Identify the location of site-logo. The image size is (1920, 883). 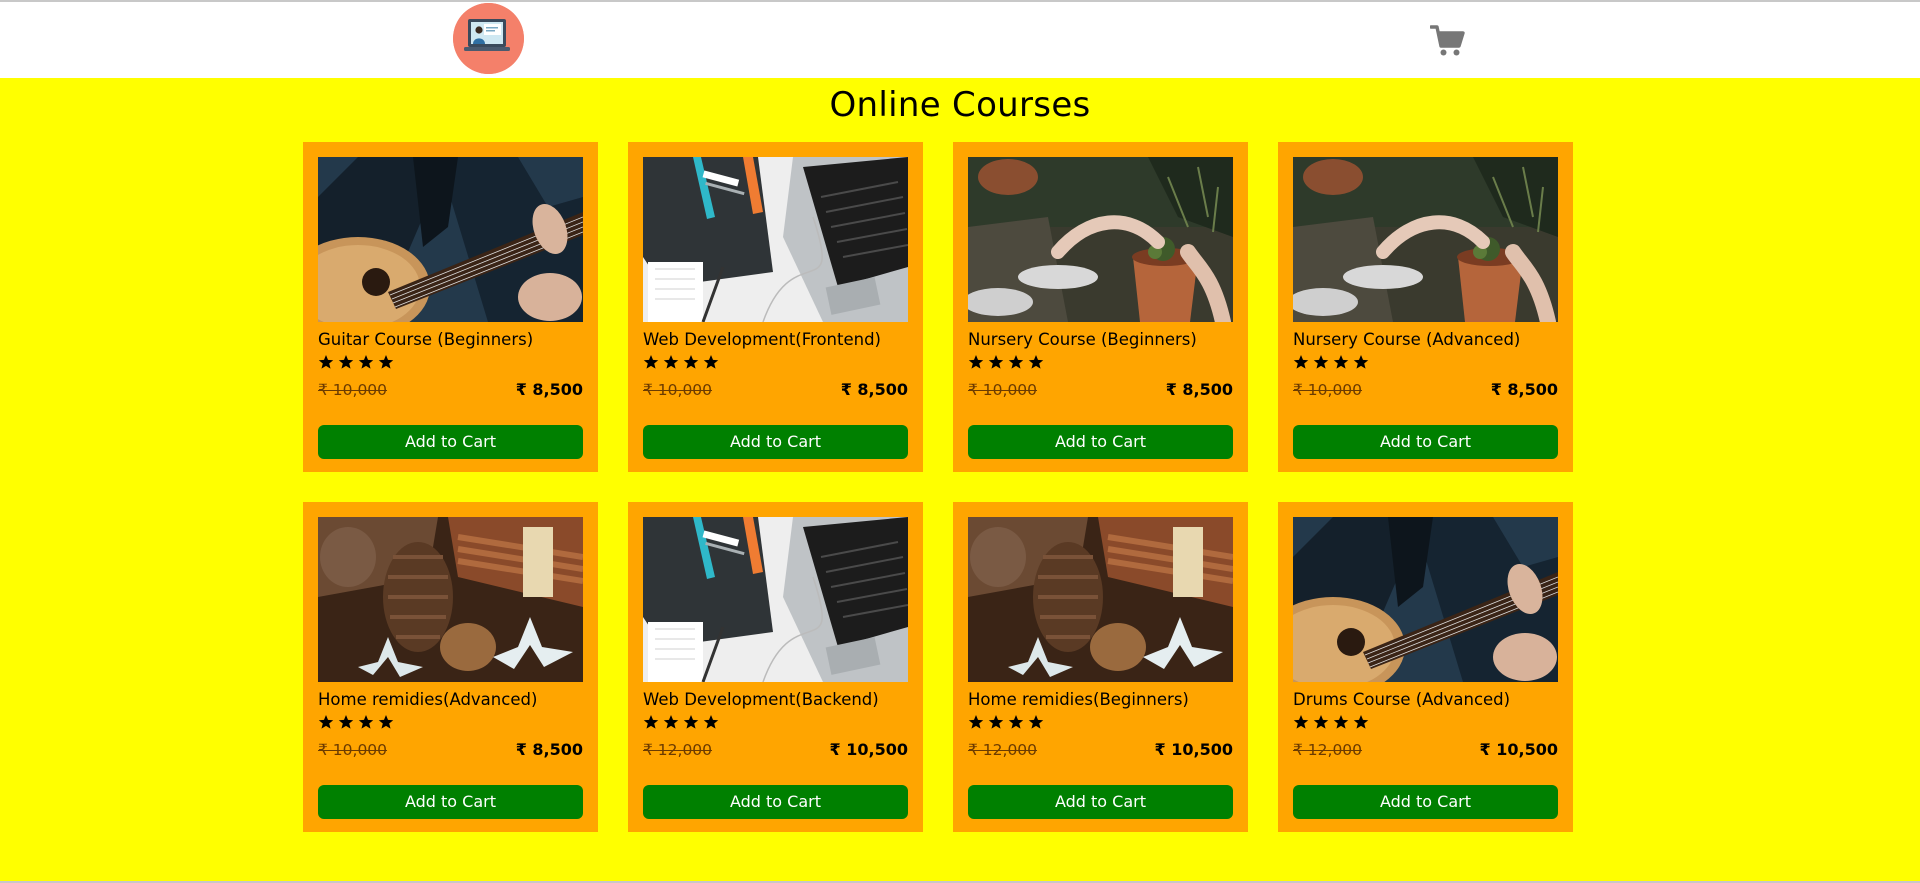
(488, 38).